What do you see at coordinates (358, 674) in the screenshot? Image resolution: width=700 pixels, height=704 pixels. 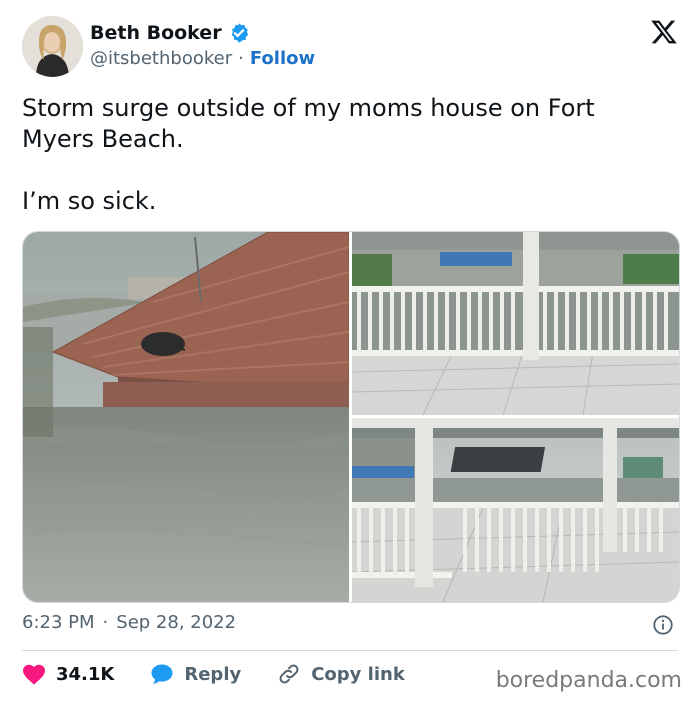 I see `copy-link-label: Copy link` at bounding box center [358, 674].